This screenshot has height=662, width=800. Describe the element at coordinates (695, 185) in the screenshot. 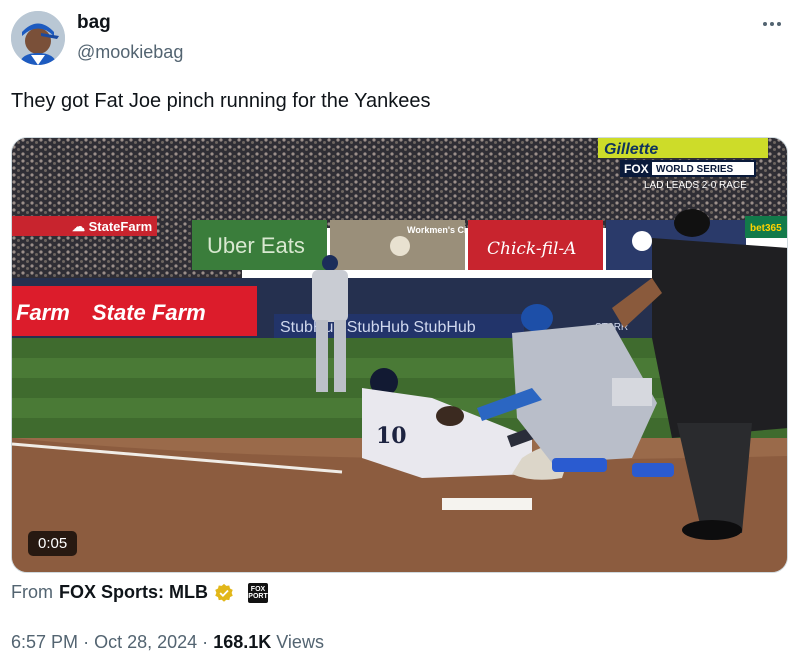

I see `series-status: LAD LEADS 2-0 RACE` at that location.